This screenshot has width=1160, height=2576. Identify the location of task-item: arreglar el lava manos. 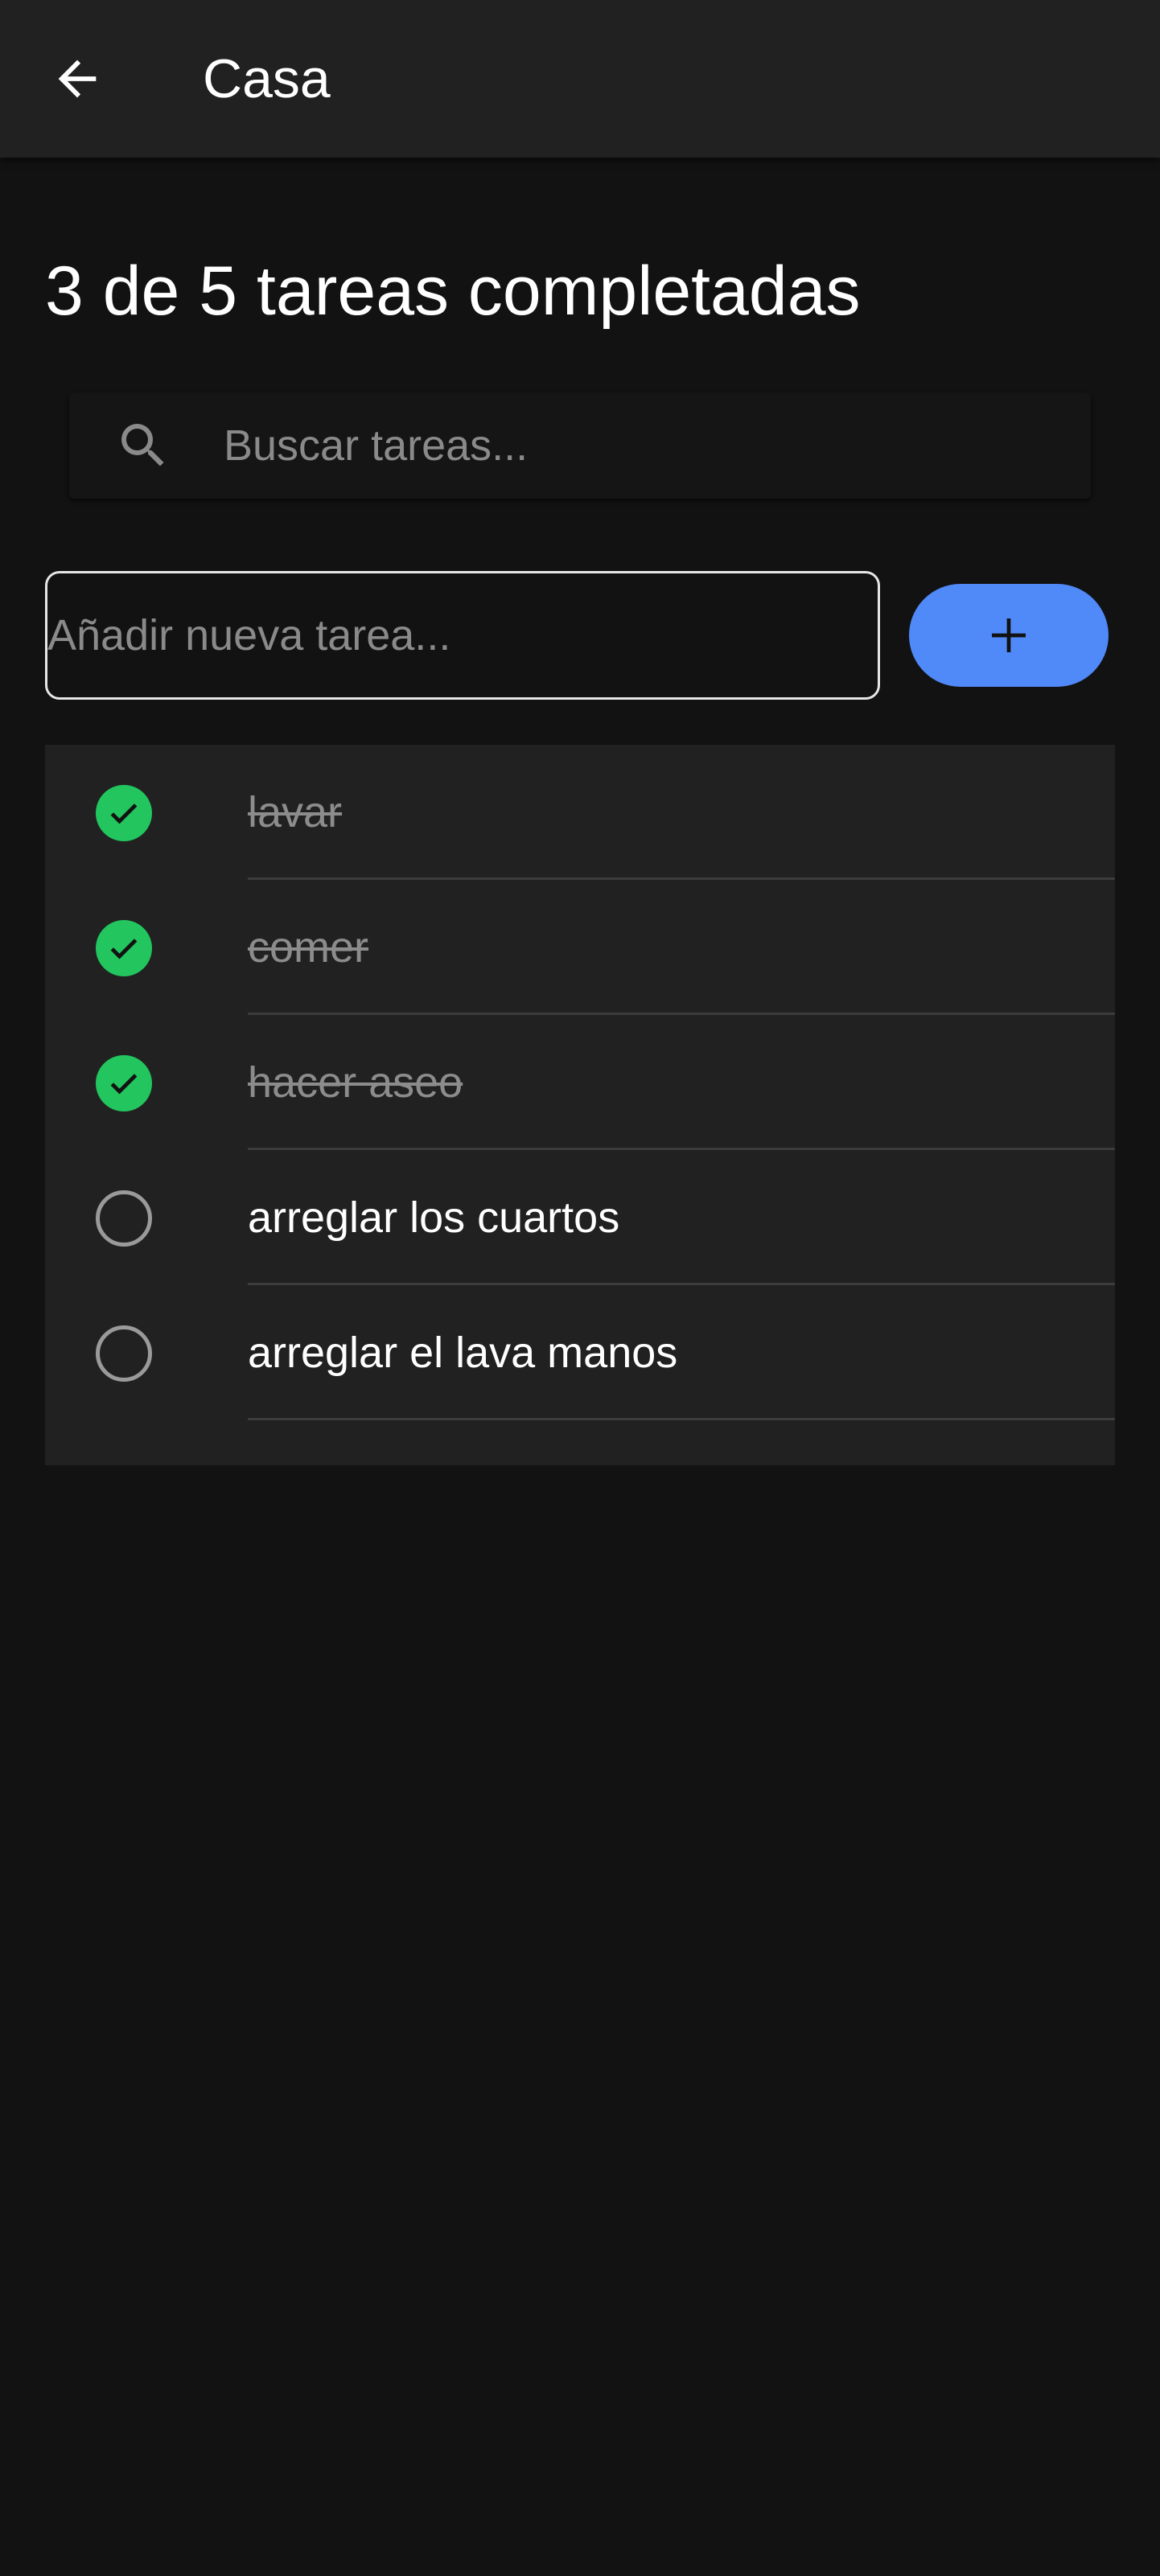
(580, 1352).